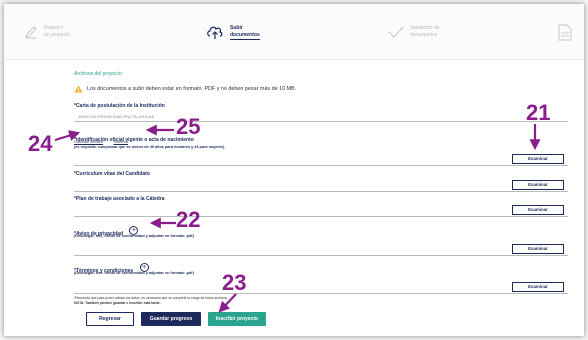  I want to click on annotation-25: 25, so click(188, 126).